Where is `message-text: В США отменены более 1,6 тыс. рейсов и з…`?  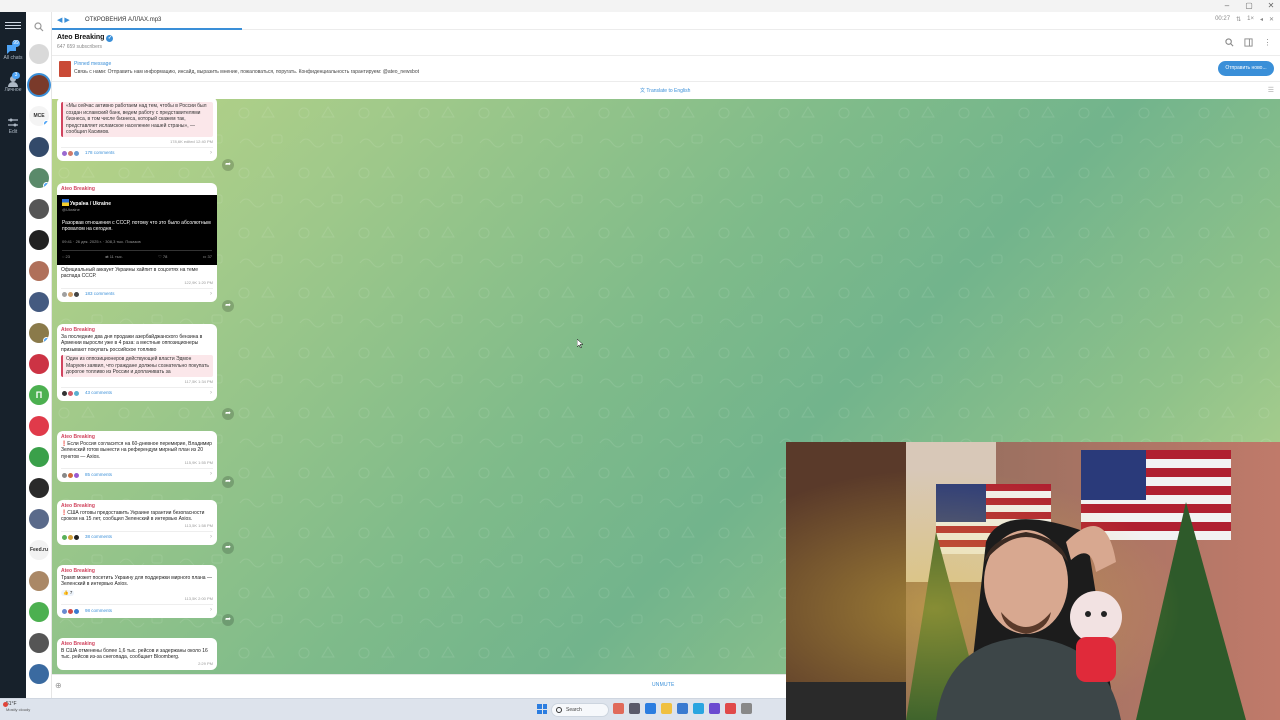
message-text: В США отменены более 1,6 тыс. рейсов и з… is located at coordinates (134, 654).